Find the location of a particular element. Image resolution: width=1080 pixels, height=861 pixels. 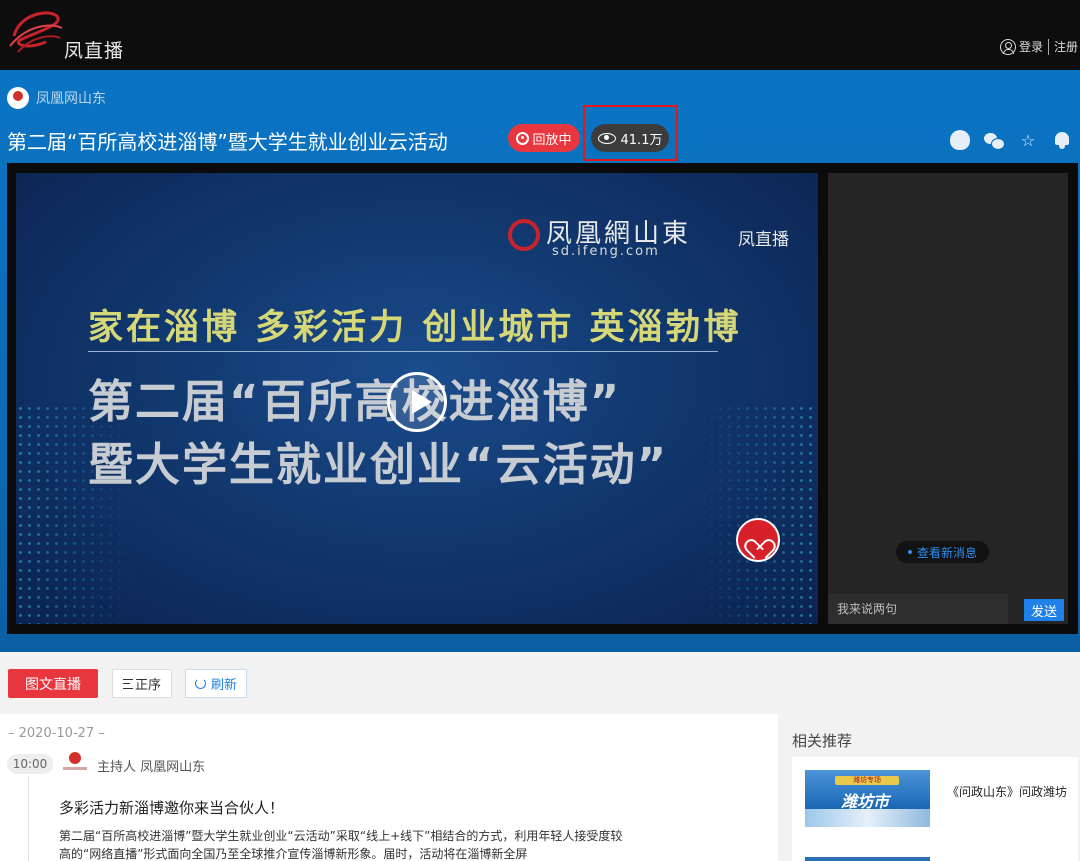

related-item-title: 《问政山东》问政潍坊 is located at coordinates (1007, 791).